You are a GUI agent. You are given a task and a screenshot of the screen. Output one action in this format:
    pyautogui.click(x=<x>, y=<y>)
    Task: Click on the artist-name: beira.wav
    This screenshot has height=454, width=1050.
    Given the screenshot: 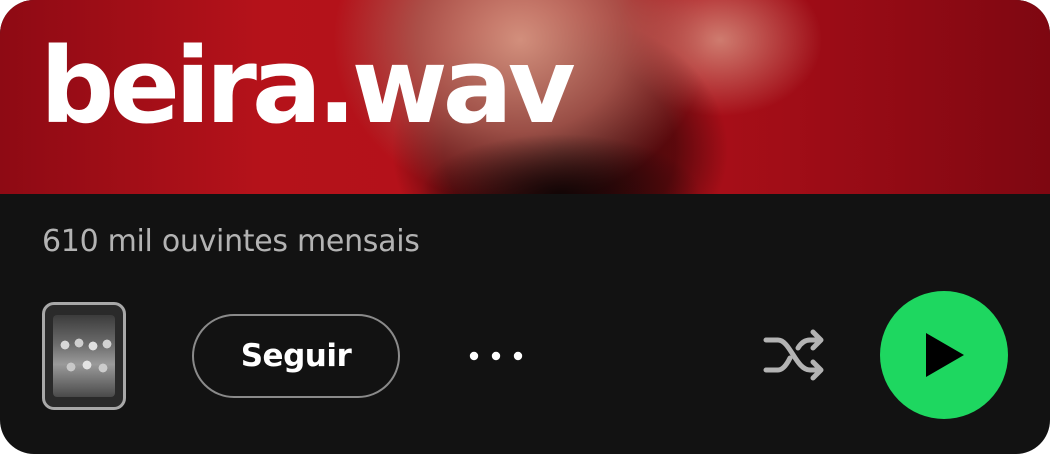 What is the action you would take?
    pyautogui.click(x=308, y=86)
    